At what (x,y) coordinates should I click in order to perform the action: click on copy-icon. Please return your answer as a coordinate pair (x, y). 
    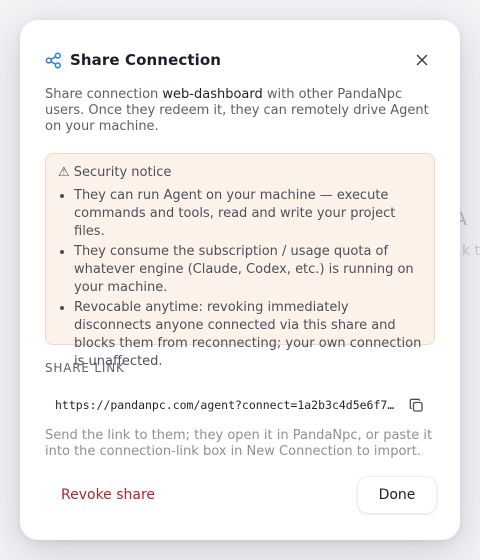
    Looking at the image, I should click on (416, 405).